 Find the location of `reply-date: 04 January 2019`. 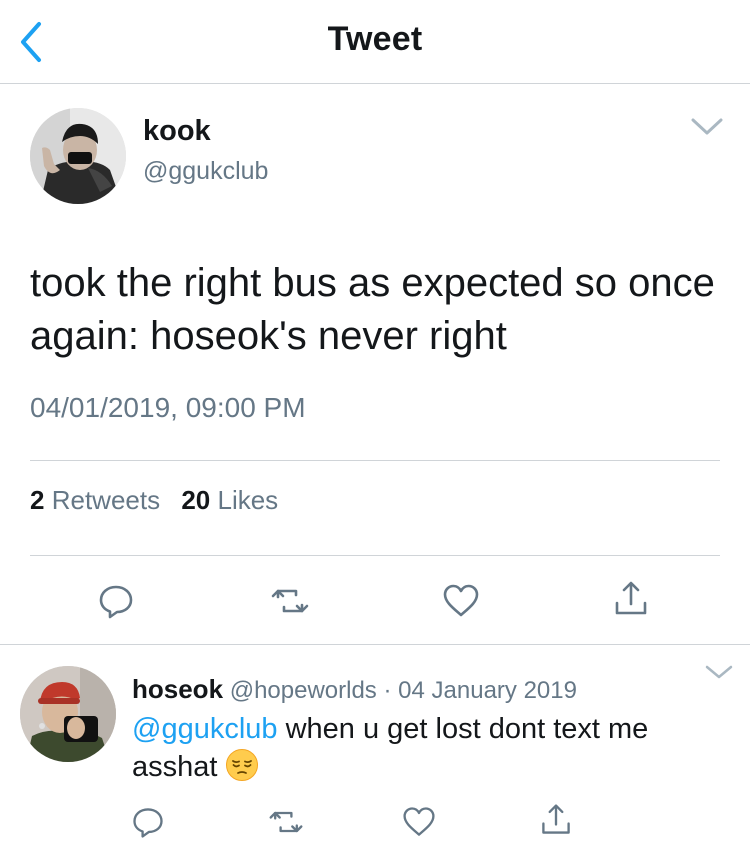

reply-date: 04 January 2019 is located at coordinates (487, 690).